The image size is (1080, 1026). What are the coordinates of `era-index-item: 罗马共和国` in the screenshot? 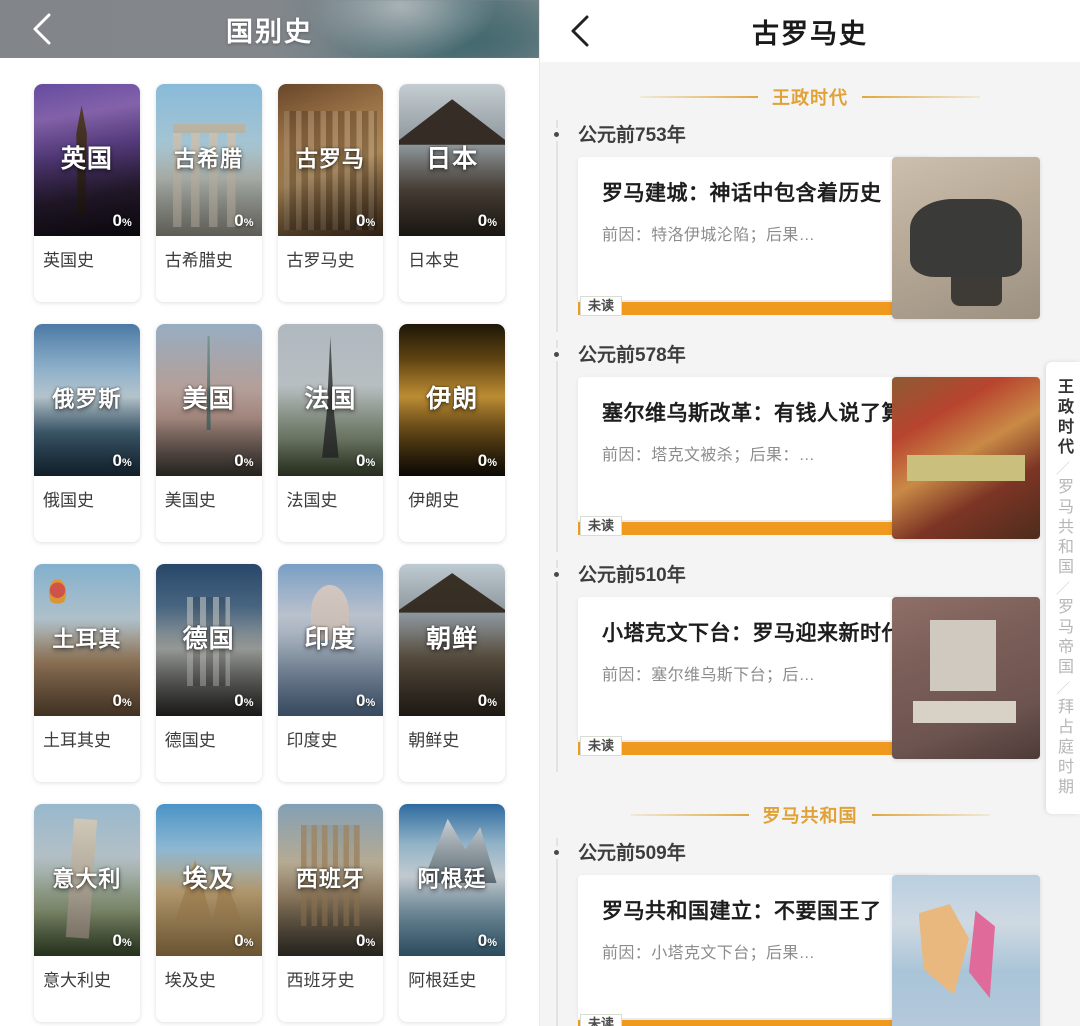 It's located at (1063, 528).